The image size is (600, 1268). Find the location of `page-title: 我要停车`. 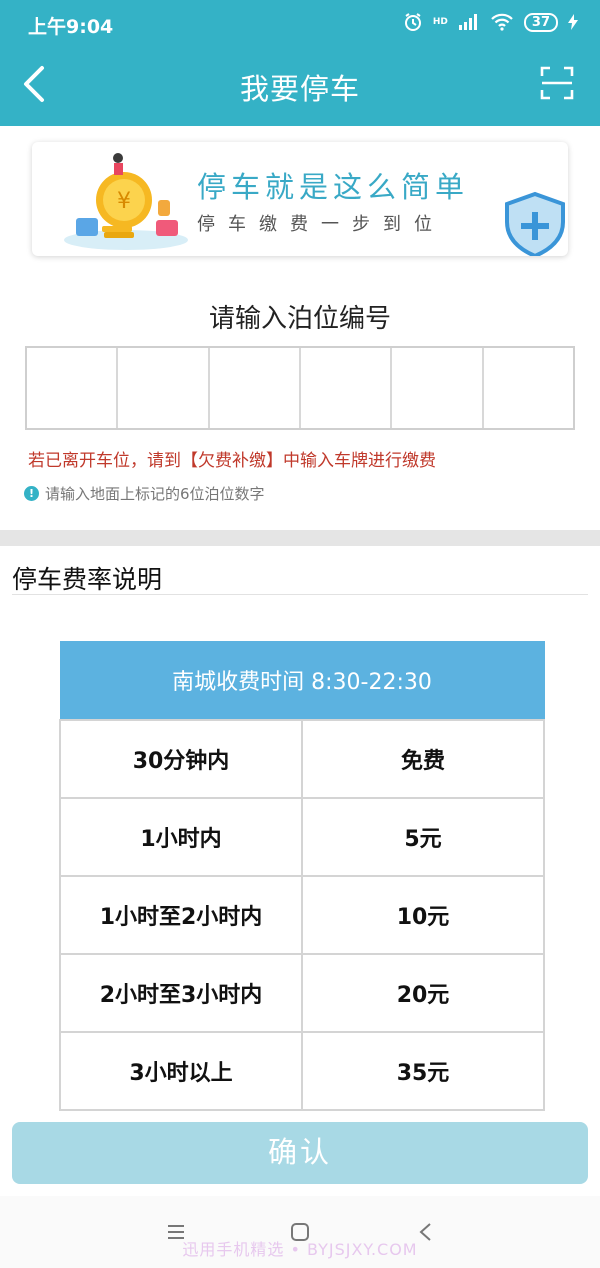

page-title: 我要停车 is located at coordinates (299, 89).